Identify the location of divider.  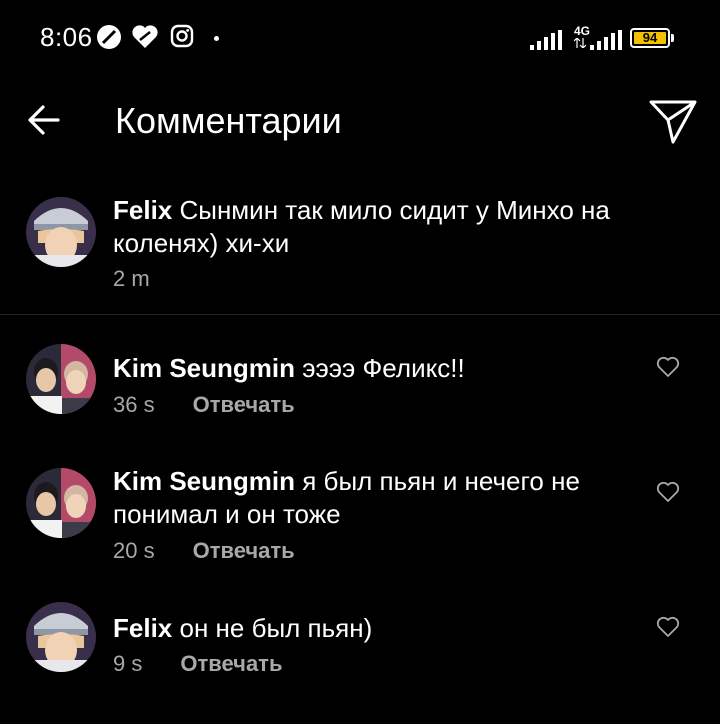
(360, 314).